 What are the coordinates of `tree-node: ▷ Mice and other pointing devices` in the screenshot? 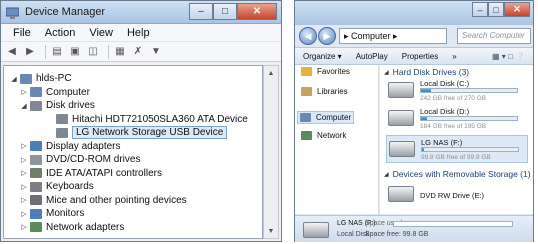 It's located at (103, 200).